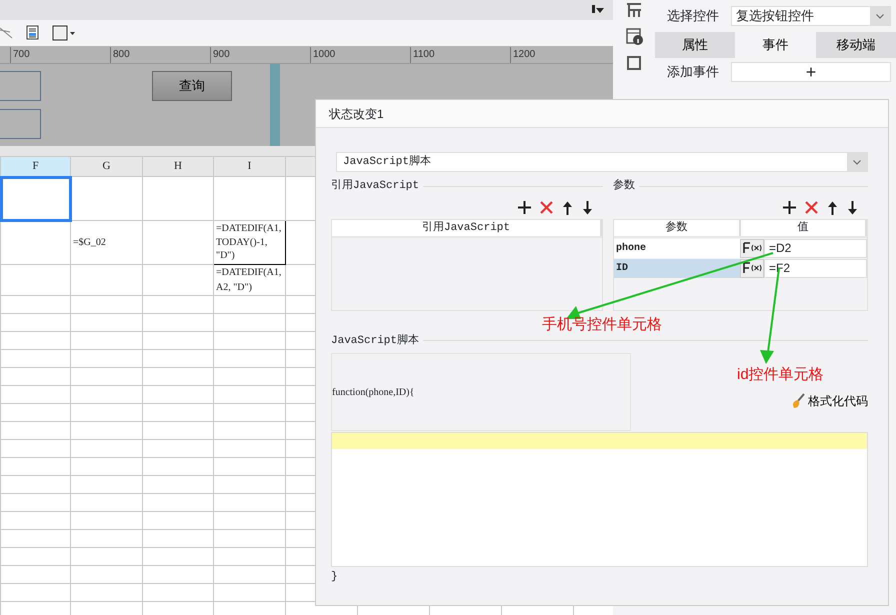 This screenshot has width=896, height=615. Describe the element at coordinates (422, 55) in the screenshot. I see `ruler-label: 1100` at that location.